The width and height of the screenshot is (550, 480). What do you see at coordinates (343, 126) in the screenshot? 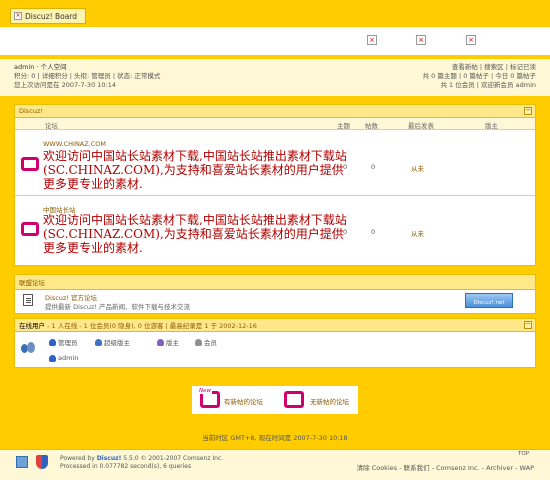
I see `col-topics: 主题` at bounding box center [343, 126].